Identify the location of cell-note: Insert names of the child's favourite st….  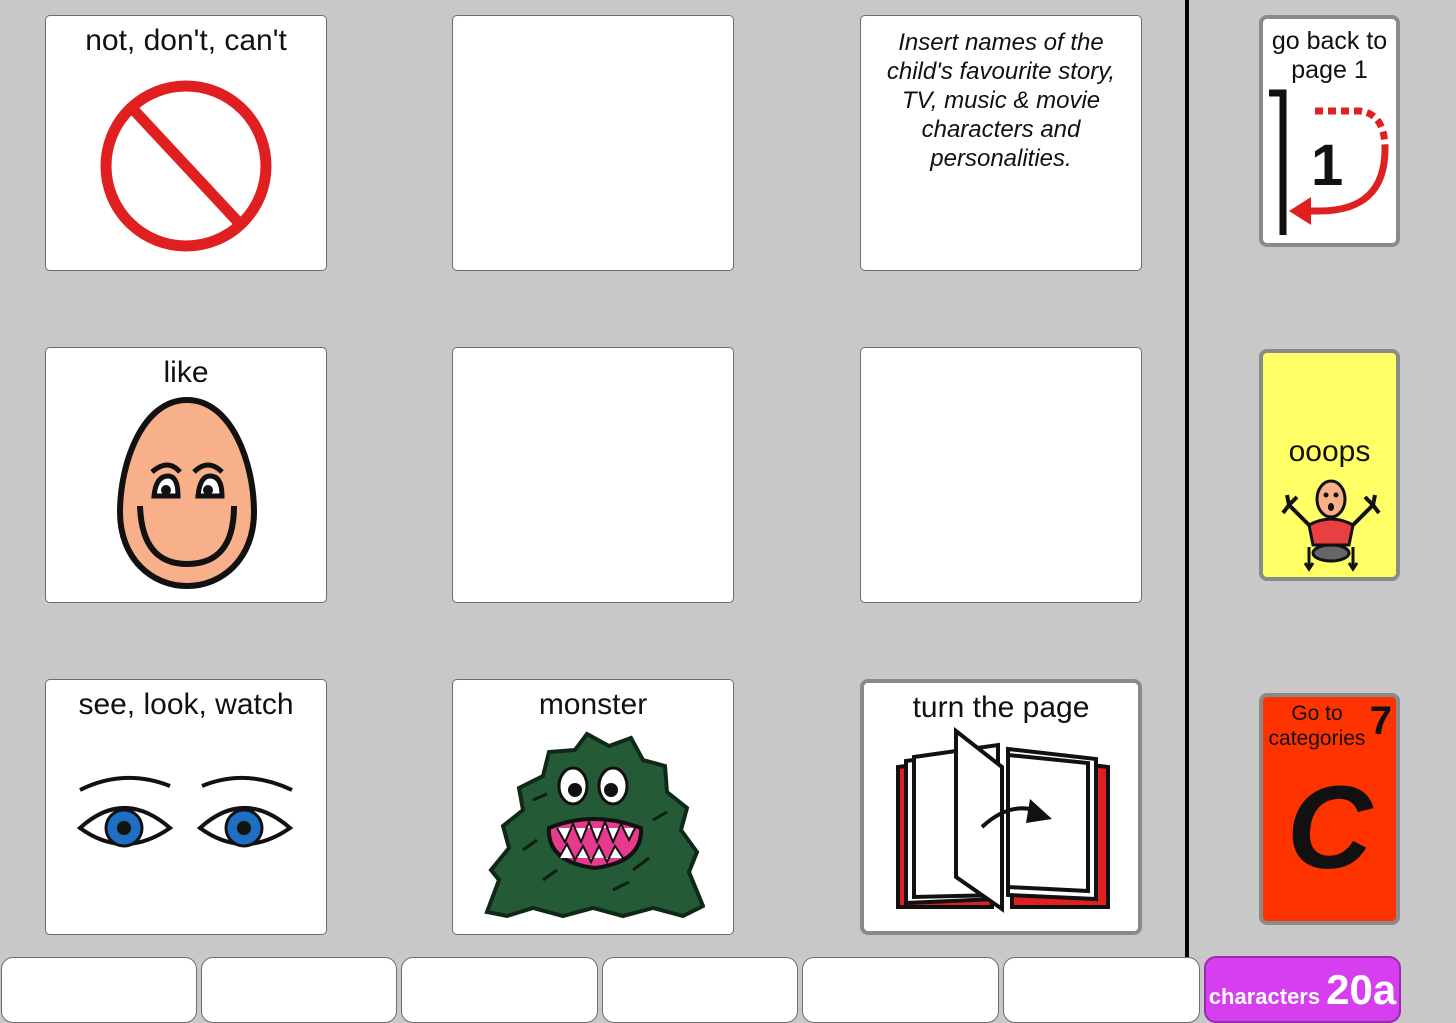
(1001, 143).